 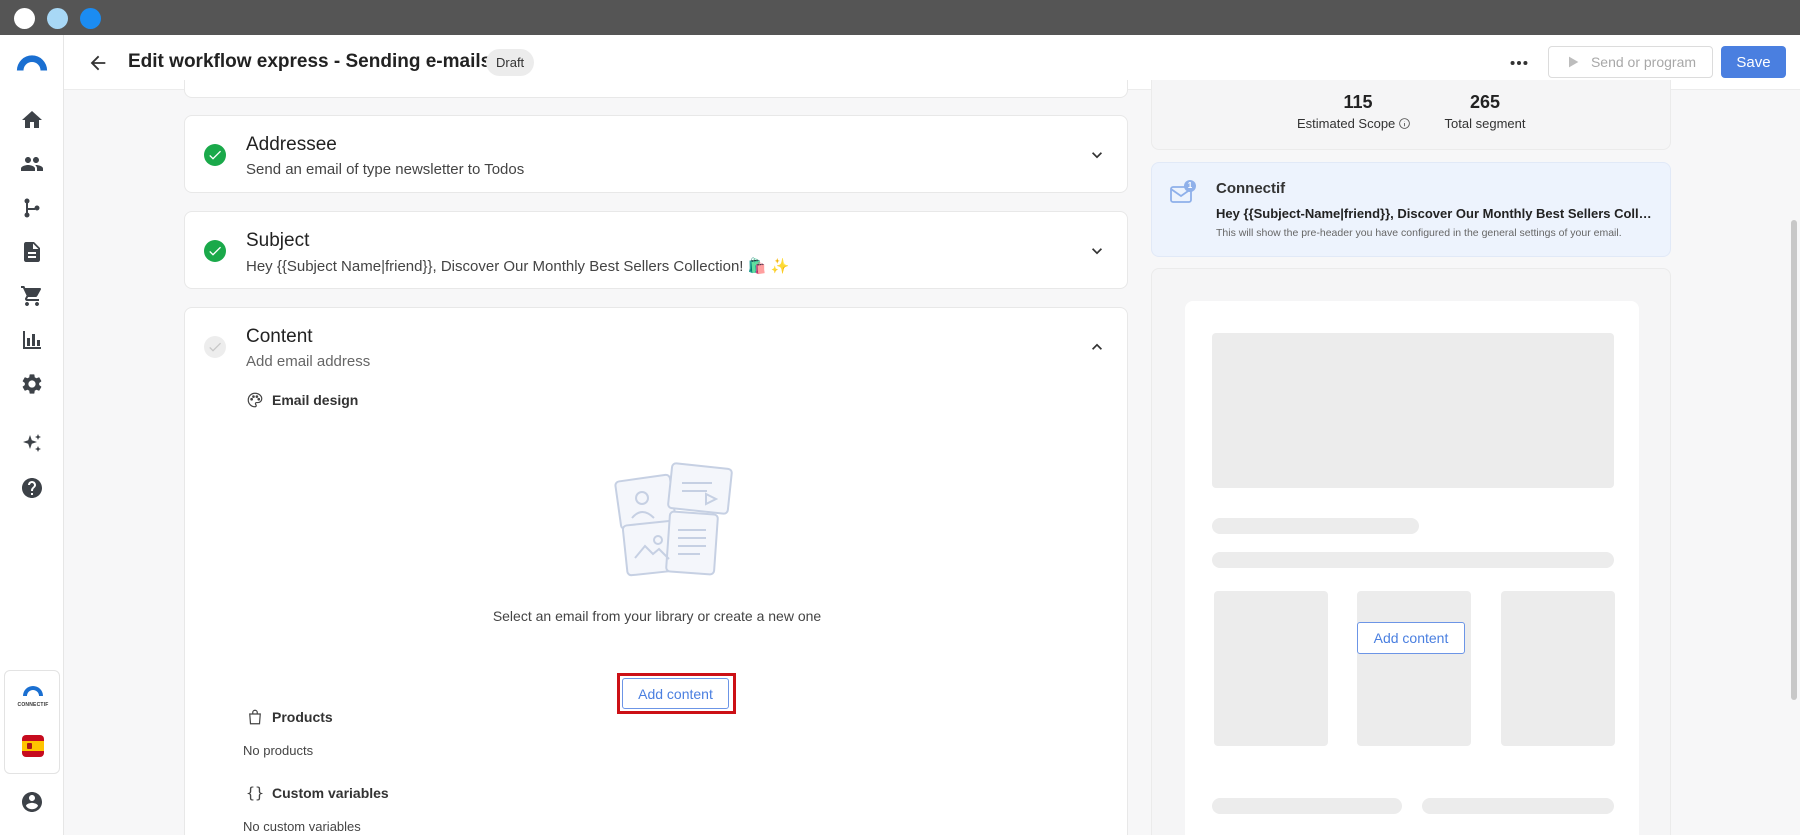 What do you see at coordinates (32, 722) in the screenshot?
I see `brand-account-box: CONNECTIF` at bounding box center [32, 722].